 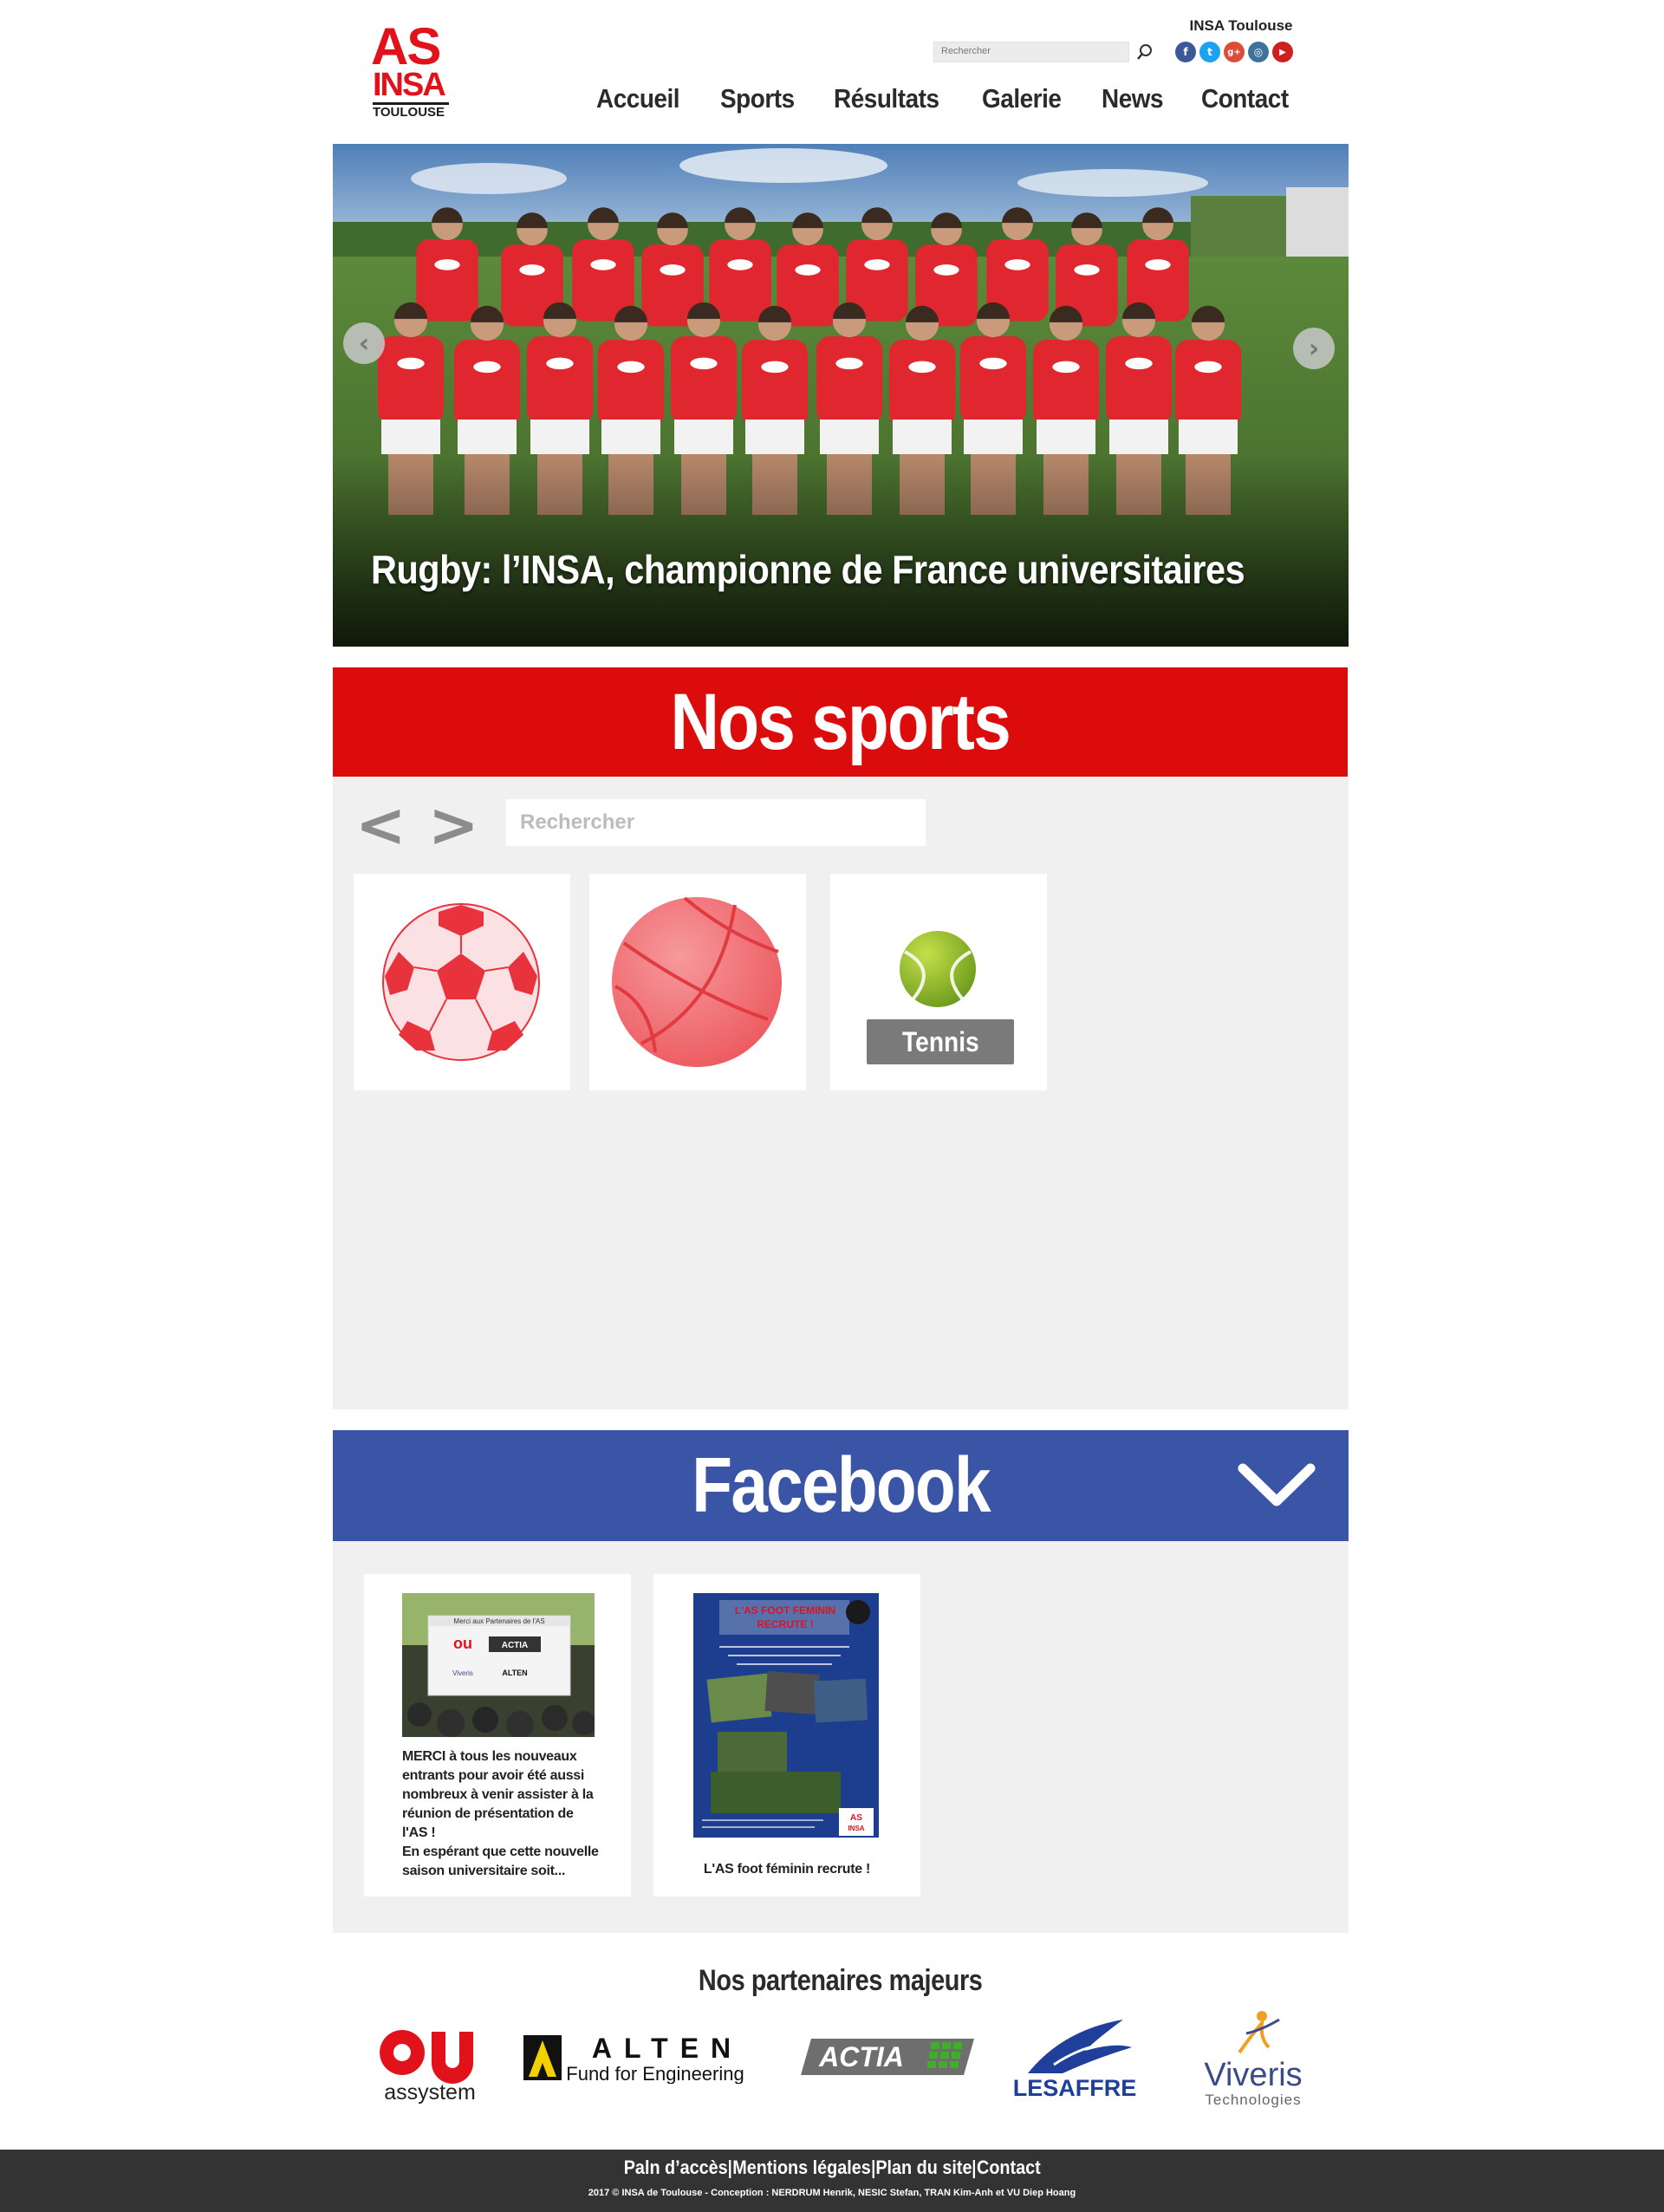 What do you see at coordinates (676, 2167) in the screenshot?
I see `footer-link-plan-acces: Paln d’accès` at bounding box center [676, 2167].